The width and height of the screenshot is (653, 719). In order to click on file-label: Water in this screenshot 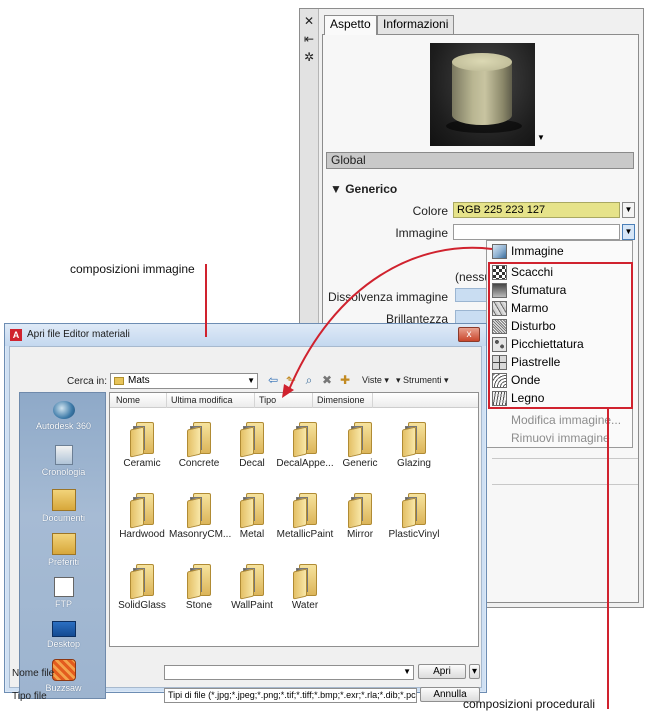, I will do `click(305, 605)`.